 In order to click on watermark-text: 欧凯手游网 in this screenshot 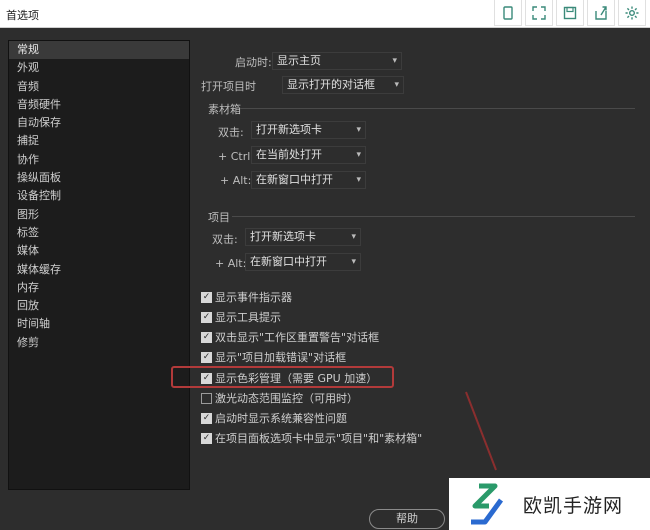, I will do `click(573, 505)`.